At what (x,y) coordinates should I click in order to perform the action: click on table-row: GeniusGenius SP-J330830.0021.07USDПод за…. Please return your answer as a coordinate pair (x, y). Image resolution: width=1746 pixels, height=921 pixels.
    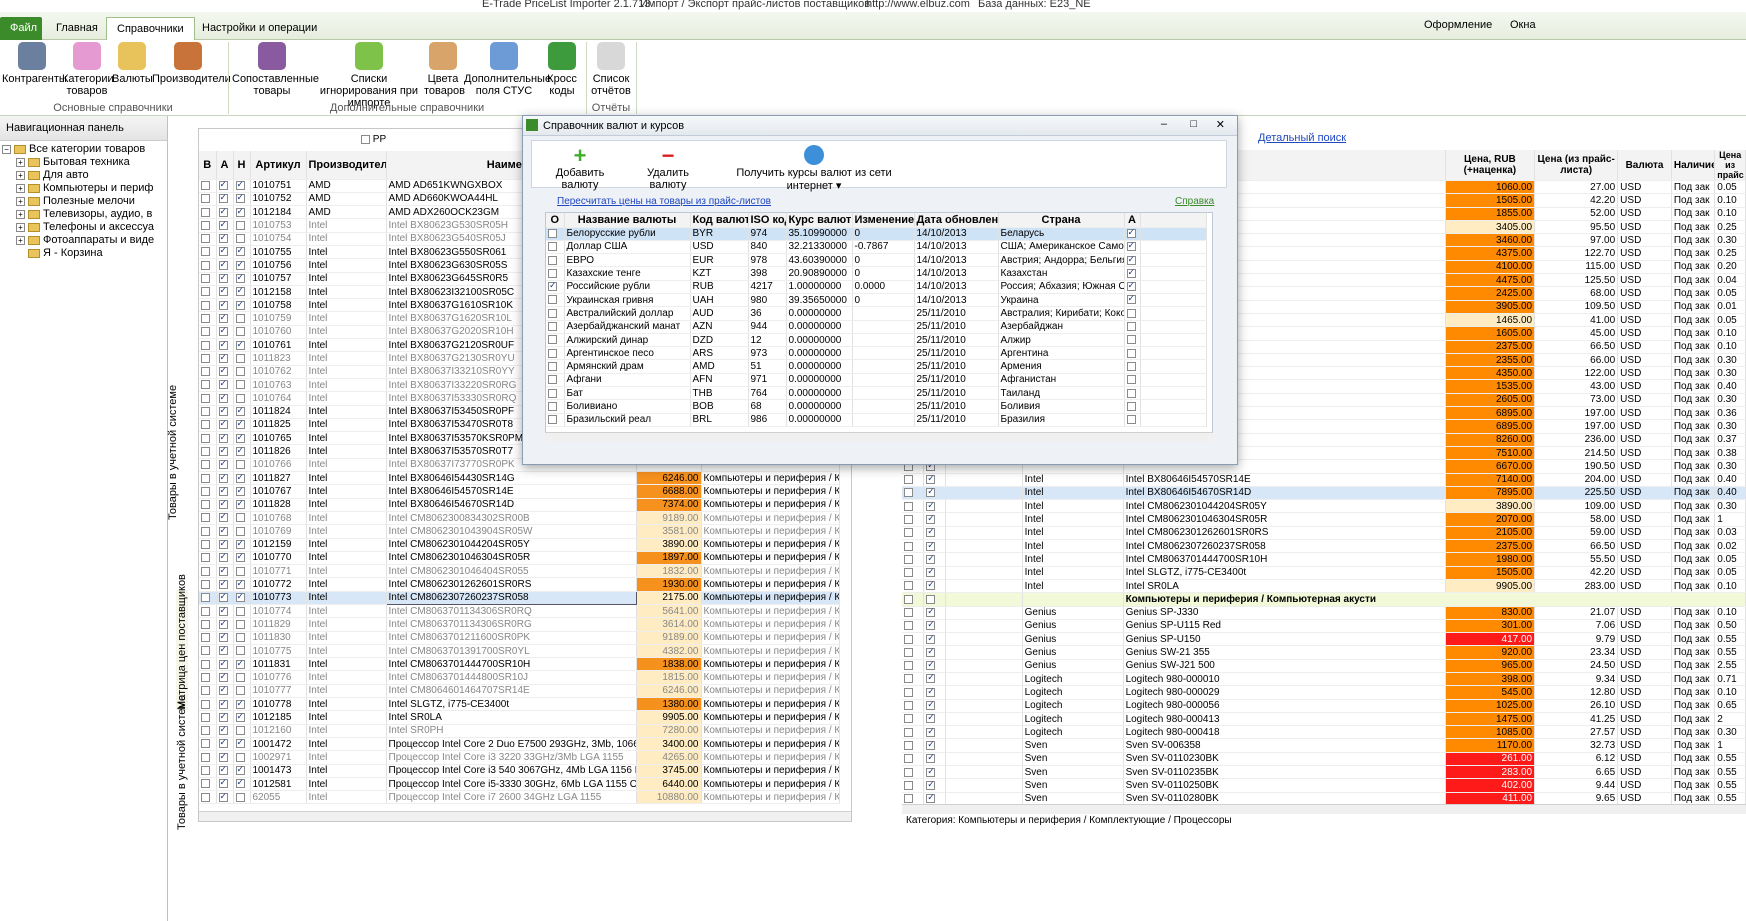
    Looking at the image, I should click on (1324, 613).